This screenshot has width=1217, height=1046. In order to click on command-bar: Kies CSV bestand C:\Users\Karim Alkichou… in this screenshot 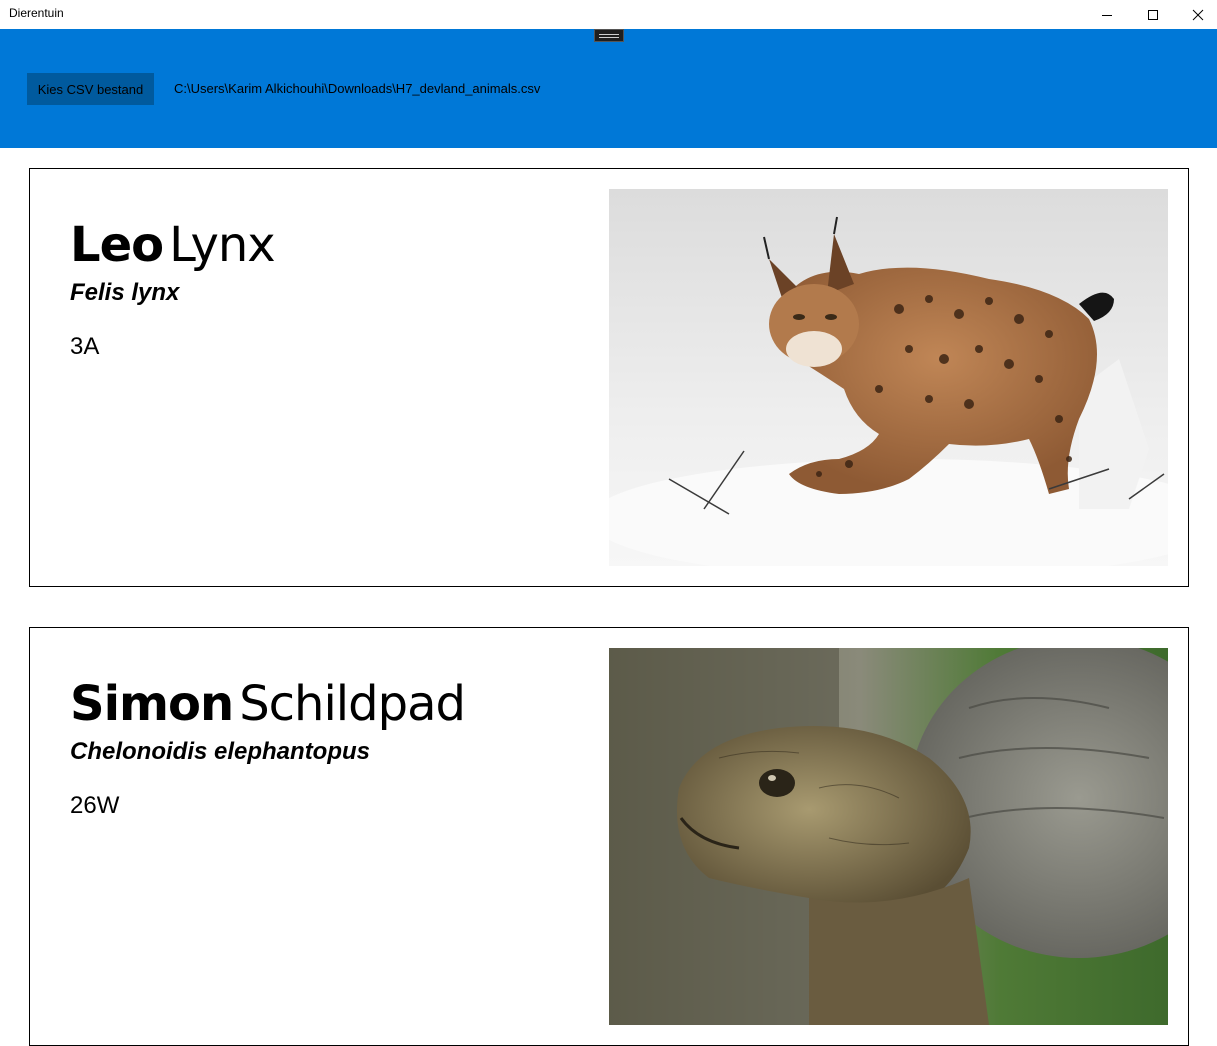, I will do `click(608, 88)`.